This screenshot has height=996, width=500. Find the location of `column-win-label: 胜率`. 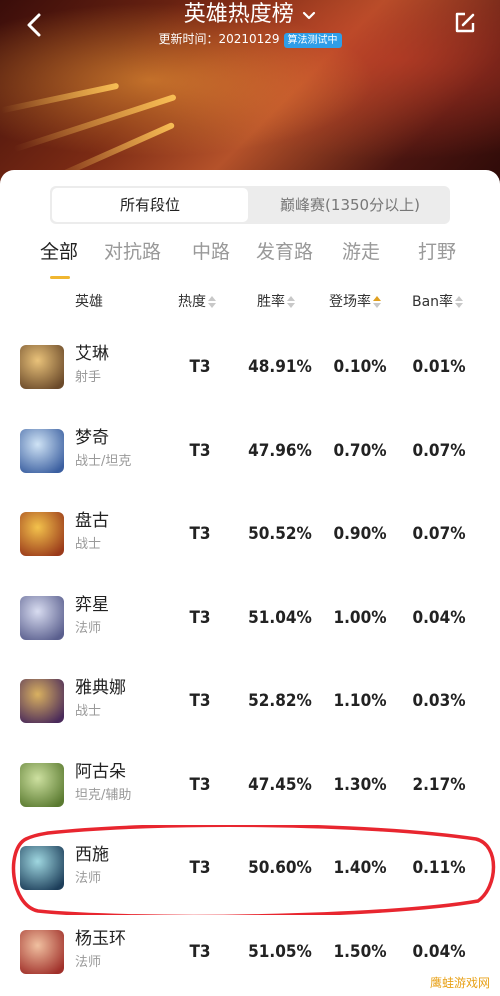

column-win-label: 胜率 is located at coordinates (271, 302).